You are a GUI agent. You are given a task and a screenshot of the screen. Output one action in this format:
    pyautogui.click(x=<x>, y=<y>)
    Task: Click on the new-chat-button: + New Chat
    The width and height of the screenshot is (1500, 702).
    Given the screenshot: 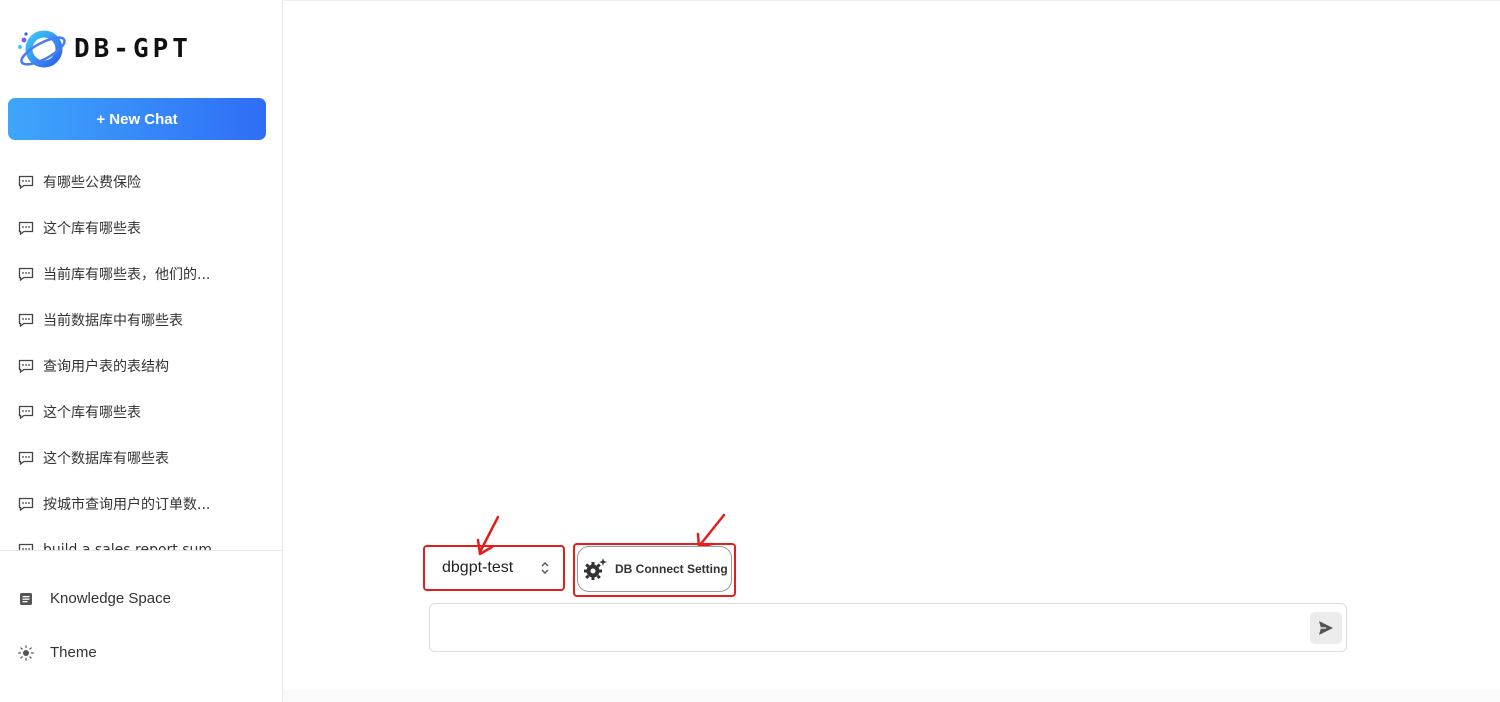 What is the action you would take?
    pyautogui.click(x=137, y=119)
    